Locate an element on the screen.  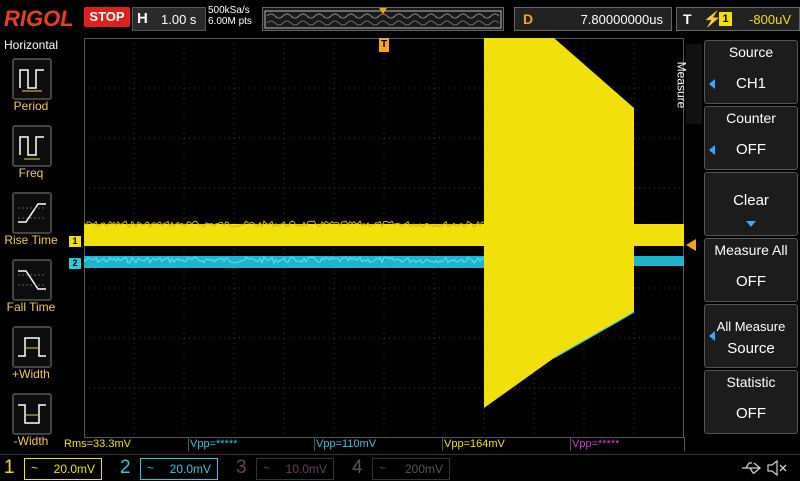
ch1-trace is located at coordinates (284, 235).